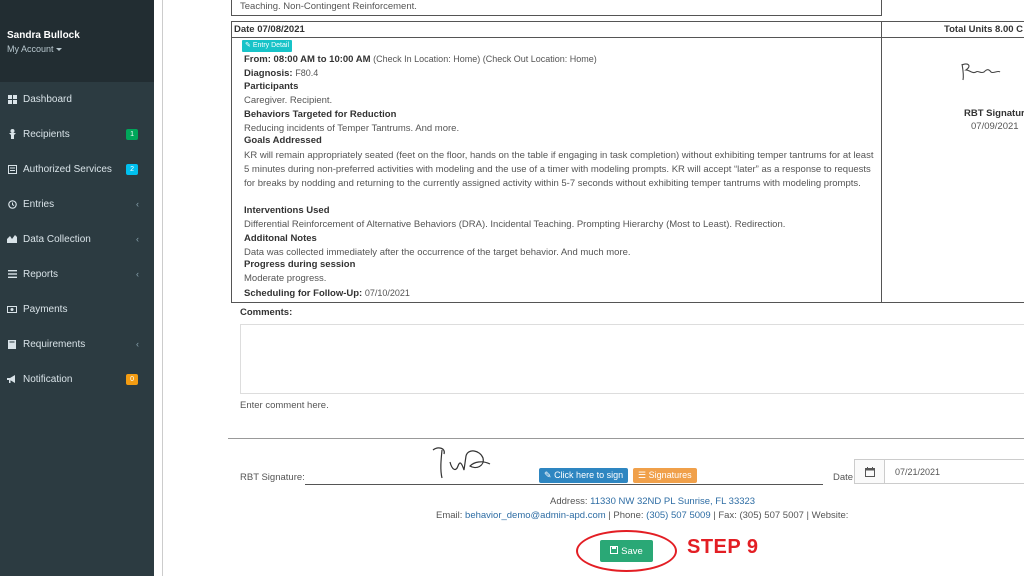 This screenshot has height=576, width=1024. Describe the element at coordinates (46, 134) in the screenshot. I see `sidebar-item-label: Recipients` at that location.